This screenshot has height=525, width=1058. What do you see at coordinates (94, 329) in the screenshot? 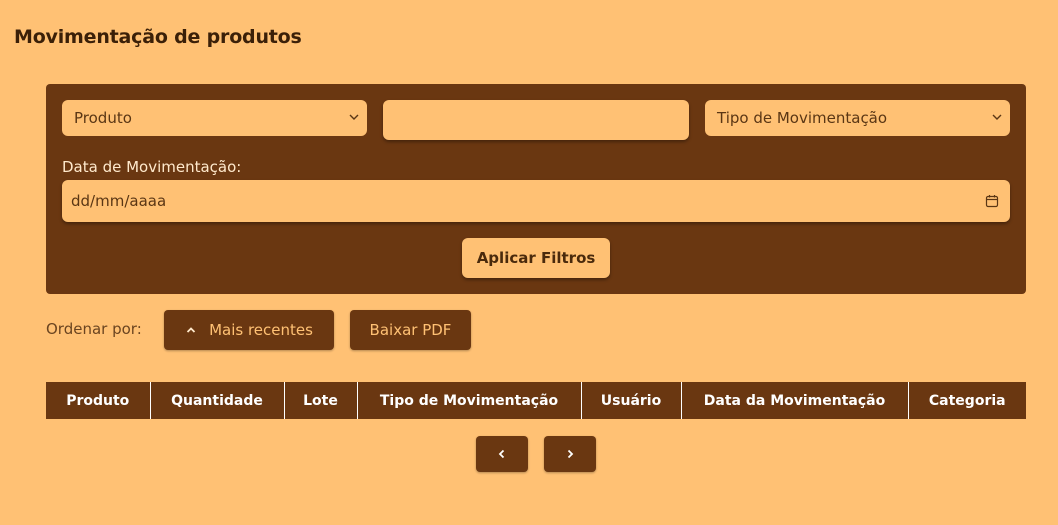
I see `sort-label: Ordenar por:` at bounding box center [94, 329].